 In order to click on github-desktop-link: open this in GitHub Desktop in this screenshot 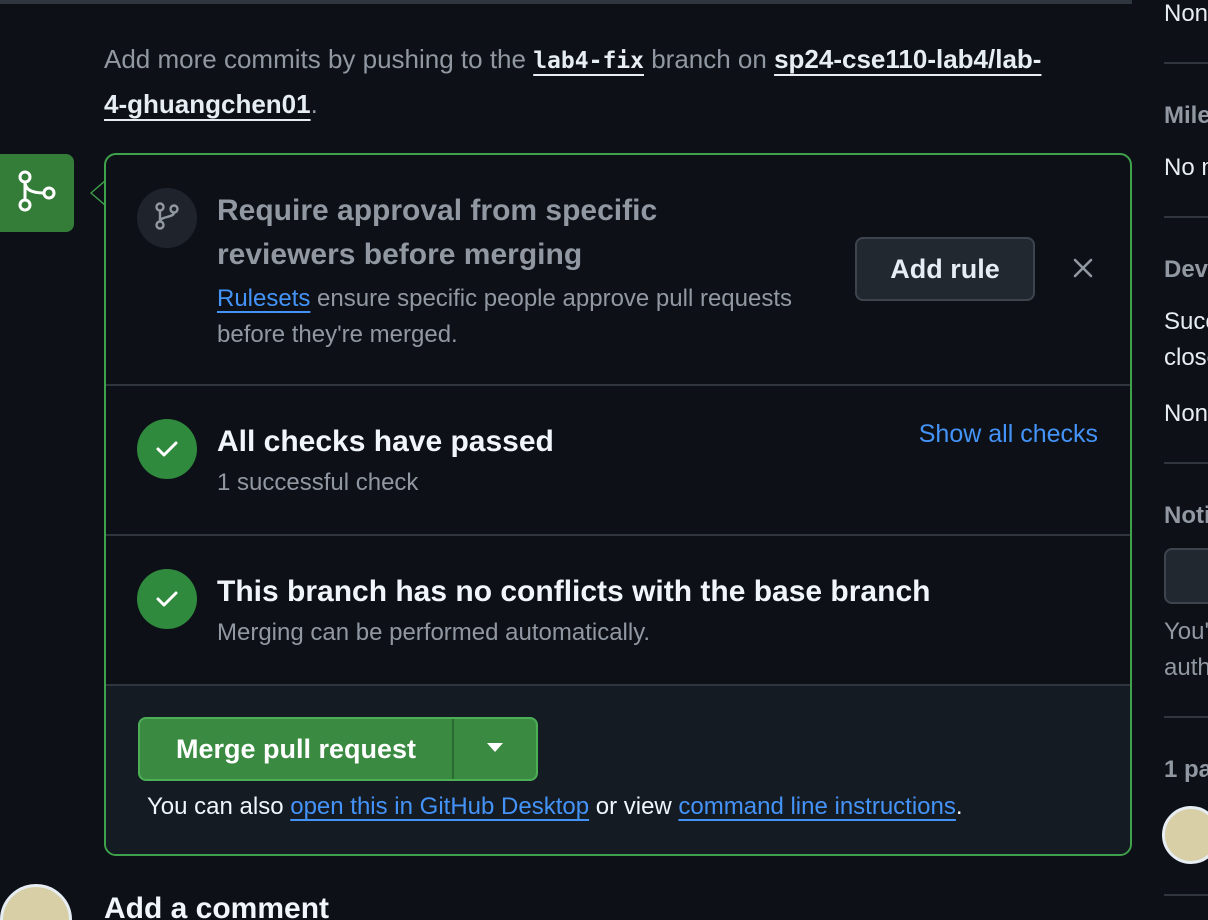, I will do `click(439, 806)`.